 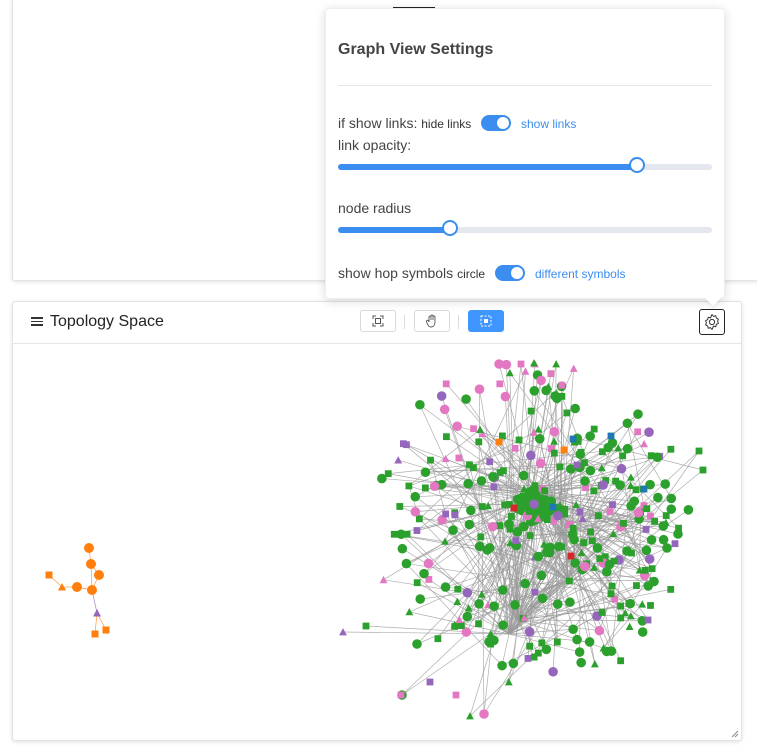 What do you see at coordinates (510, 273) in the screenshot?
I see `hop-symbols-toggle` at bounding box center [510, 273].